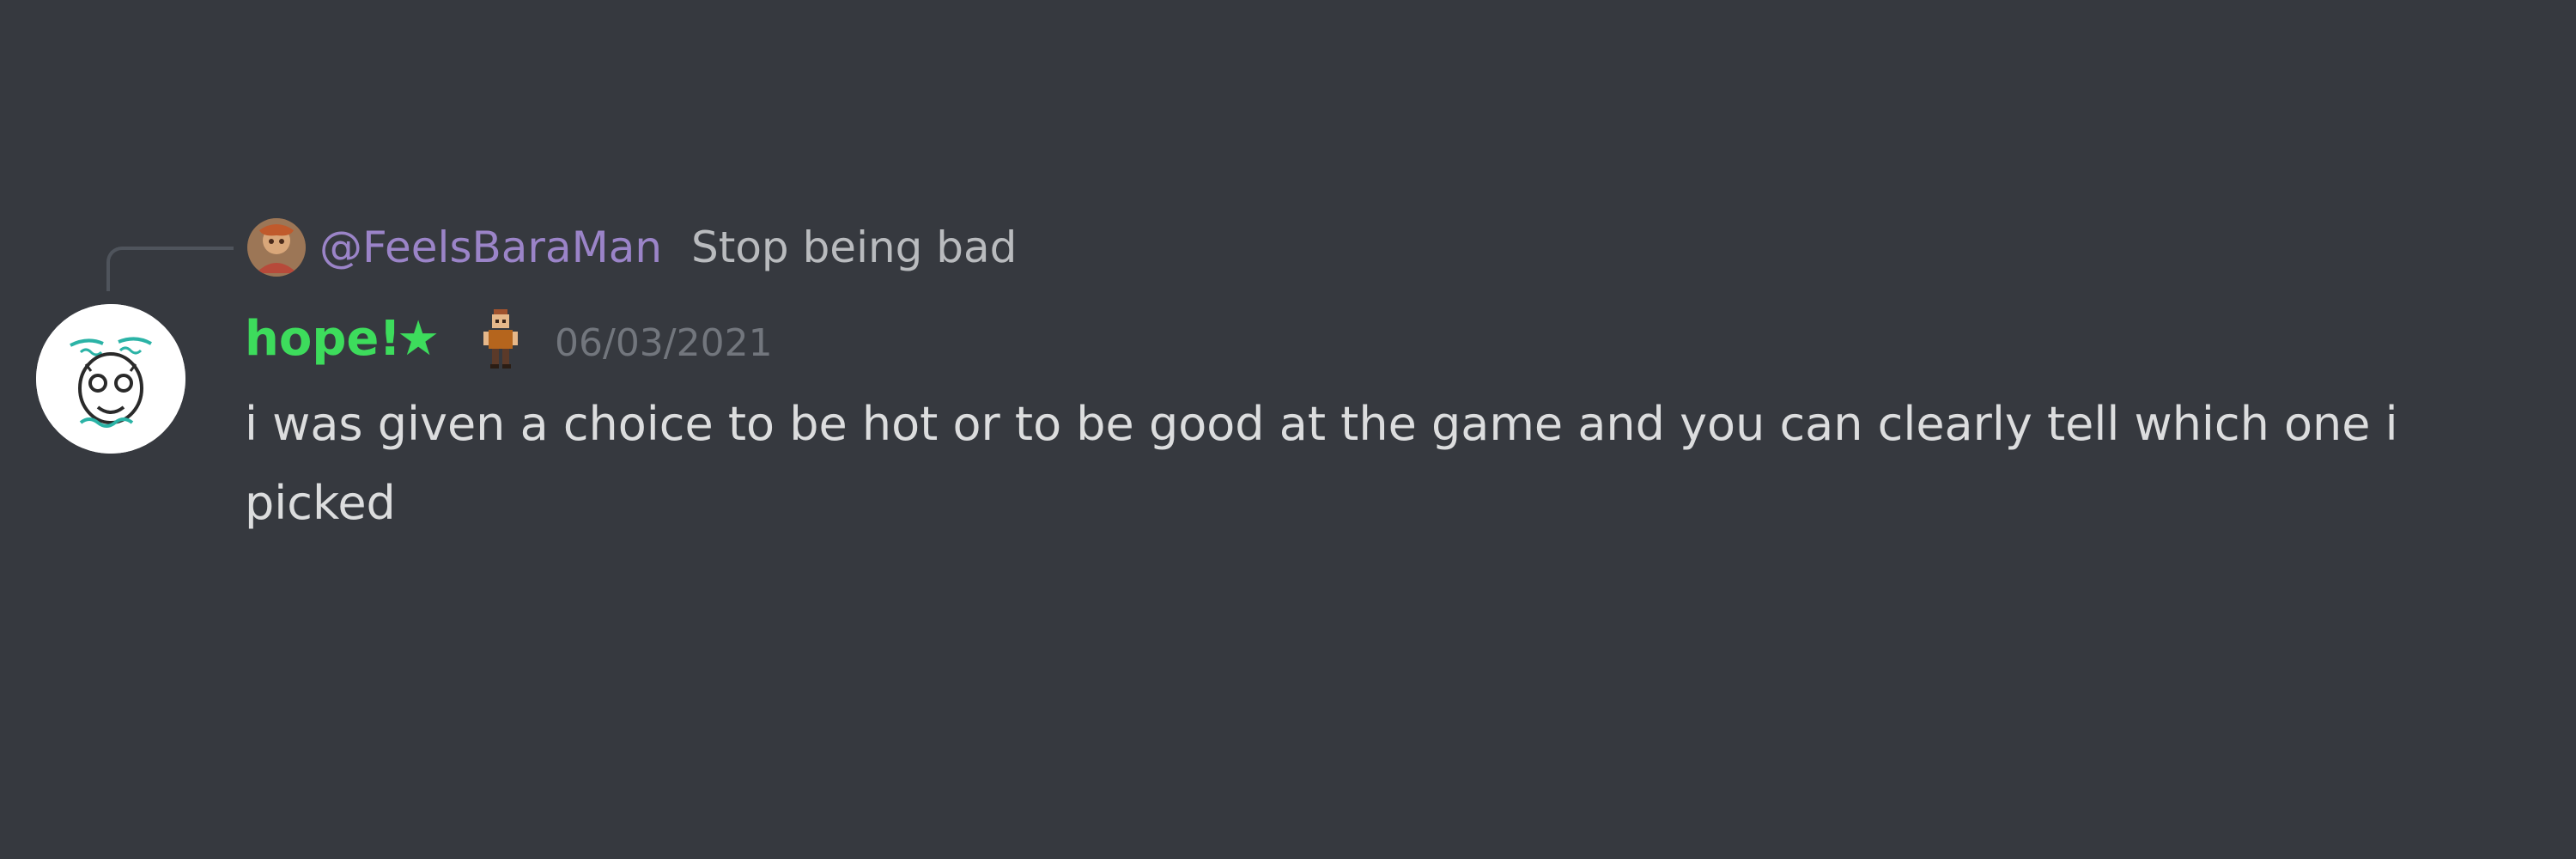 The image size is (2576, 859). I want to click on reply-avatar-image, so click(276, 248).